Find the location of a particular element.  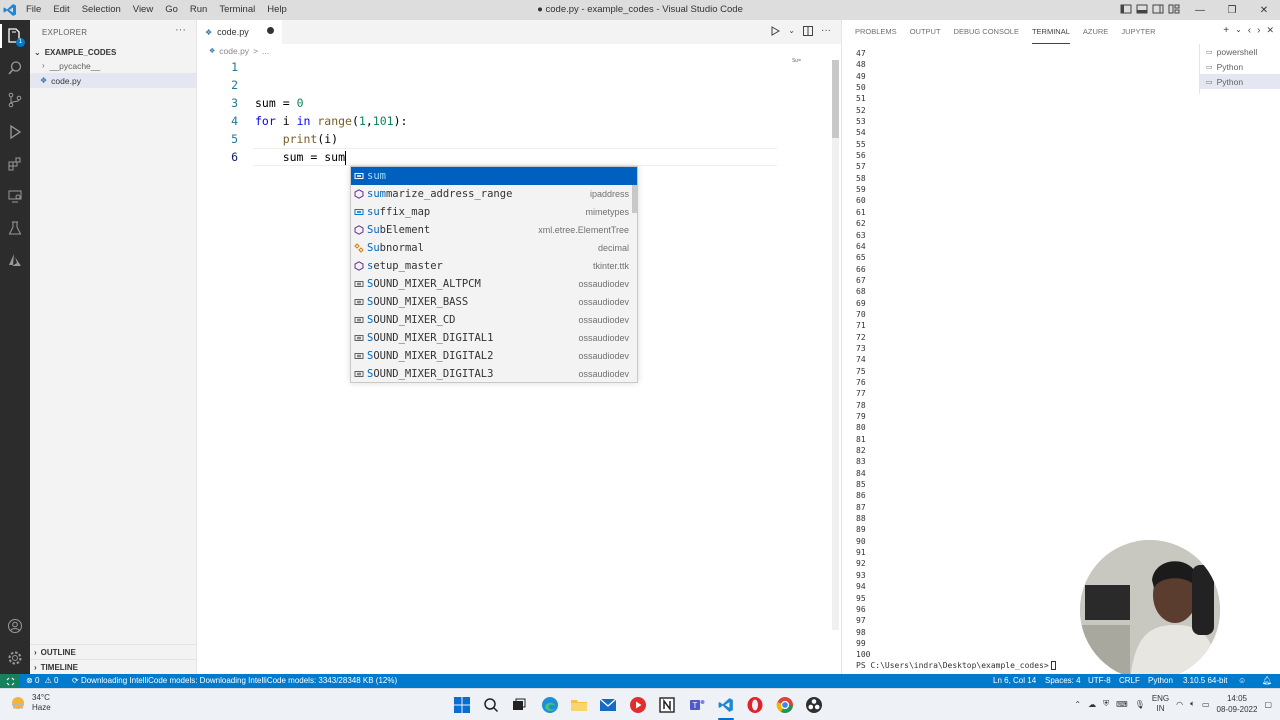

menu-terminal: Terminal is located at coordinates (237, 10).